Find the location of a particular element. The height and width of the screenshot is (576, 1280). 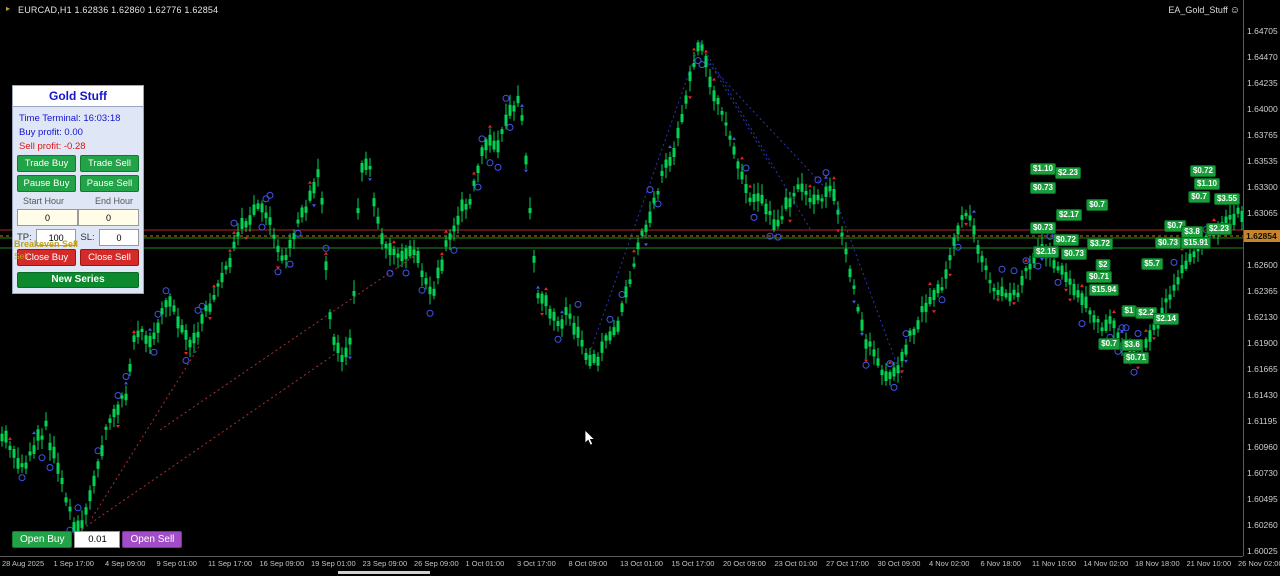

price-axis-label: 1.60260 is located at coordinates (1262, 525).